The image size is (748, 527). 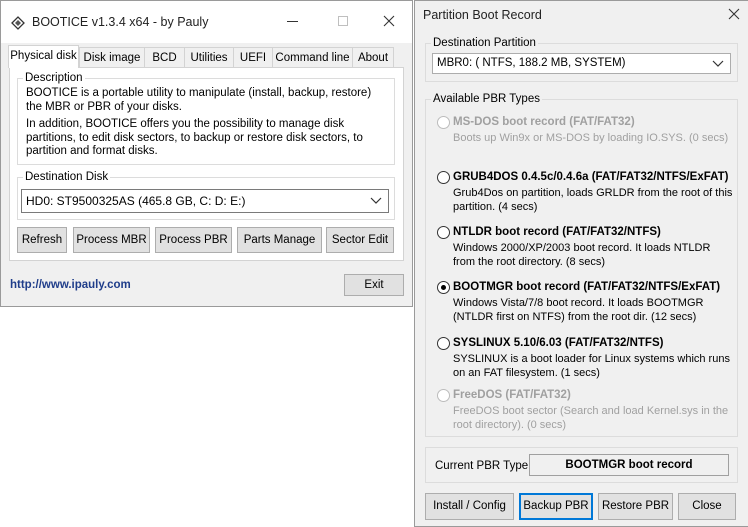 What do you see at coordinates (482, 15) in the screenshot?
I see `pbr-window-title: Partition Boot Record` at bounding box center [482, 15].